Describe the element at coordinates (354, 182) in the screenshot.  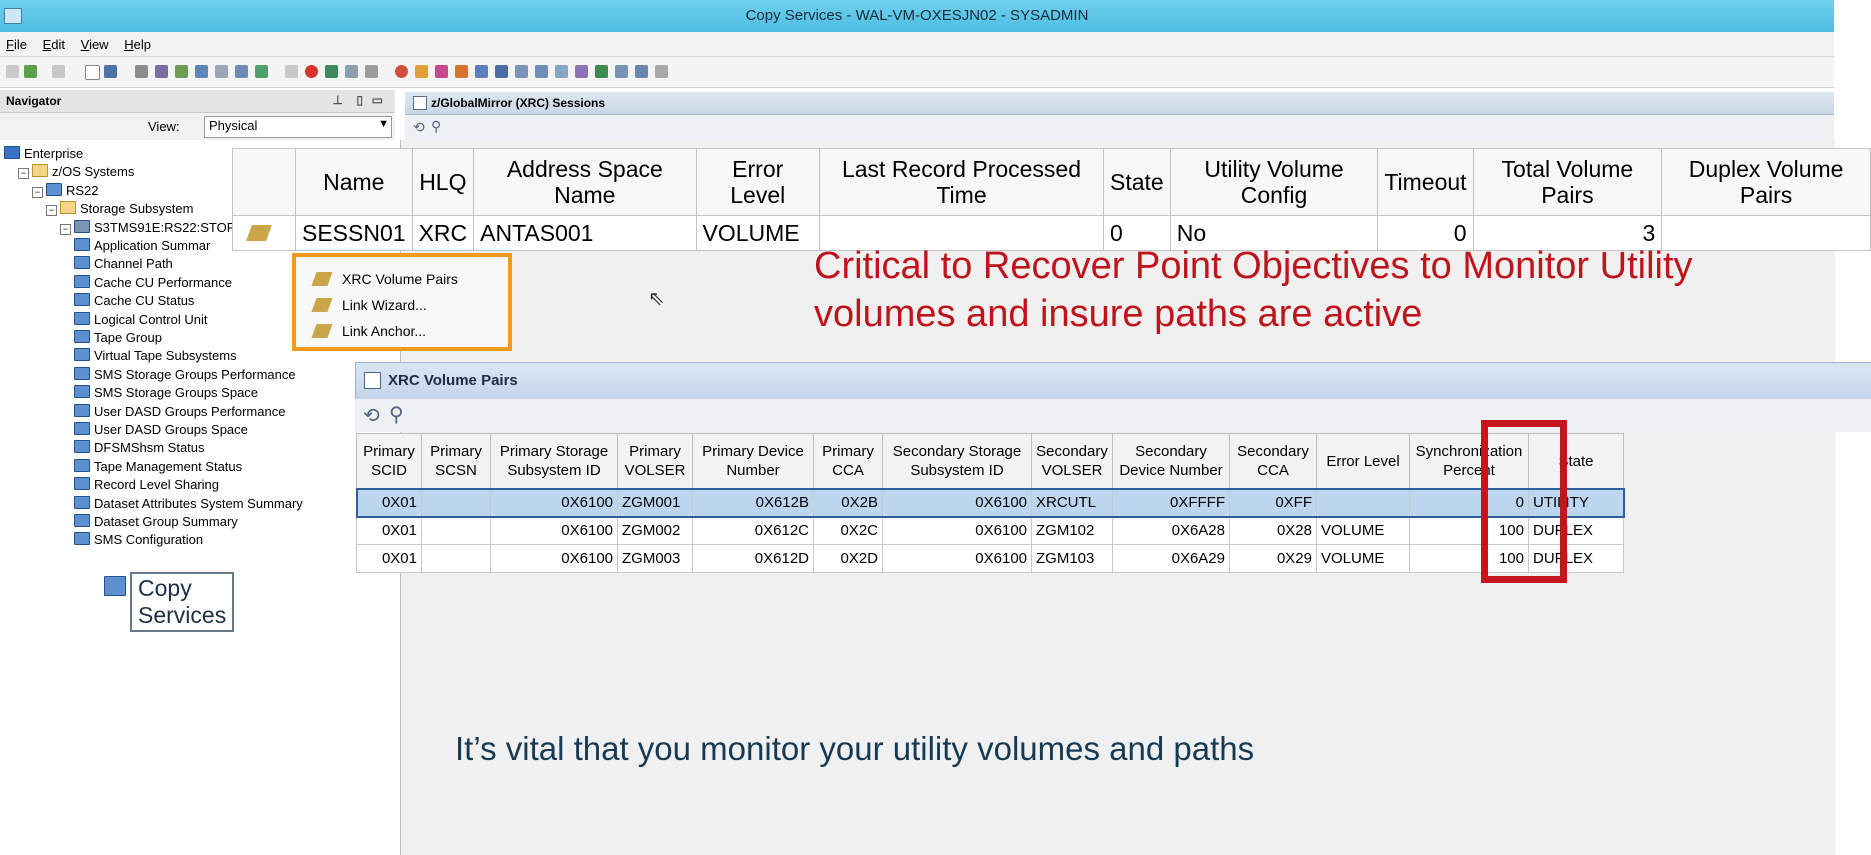
I see `column-header: Name` at that location.